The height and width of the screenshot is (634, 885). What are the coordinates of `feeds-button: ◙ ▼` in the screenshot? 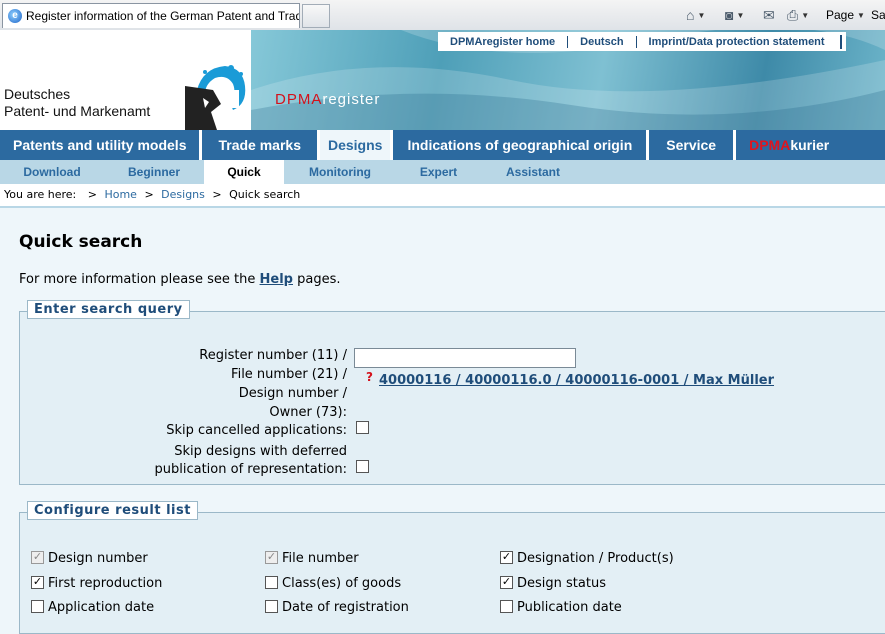 It's located at (734, 15).